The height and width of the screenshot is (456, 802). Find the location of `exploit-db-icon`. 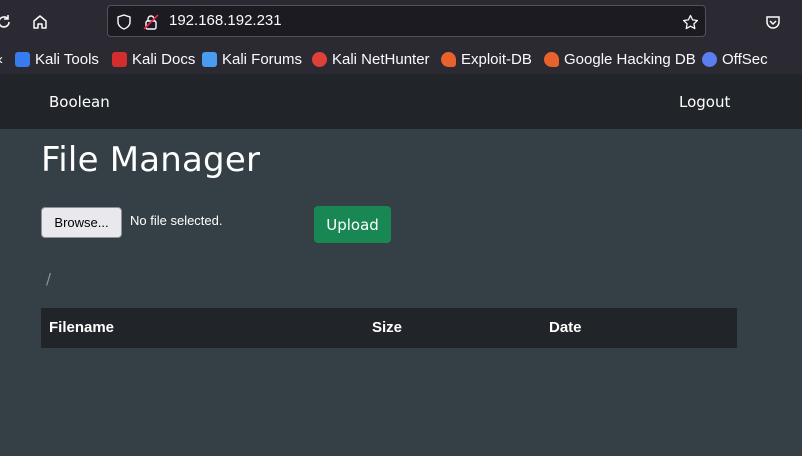

exploit-db-icon is located at coordinates (448, 59).